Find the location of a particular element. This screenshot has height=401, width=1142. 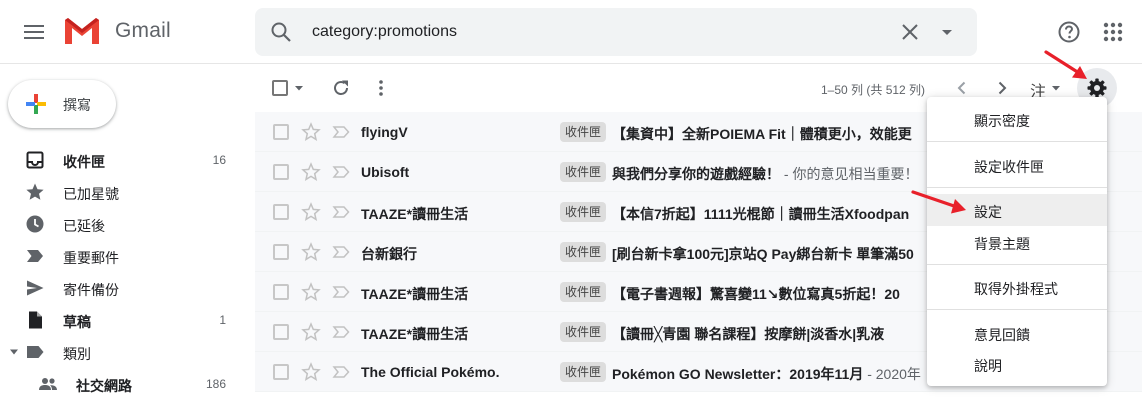

menu-item-themes: 背景主題 is located at coordinates (1017, 242).